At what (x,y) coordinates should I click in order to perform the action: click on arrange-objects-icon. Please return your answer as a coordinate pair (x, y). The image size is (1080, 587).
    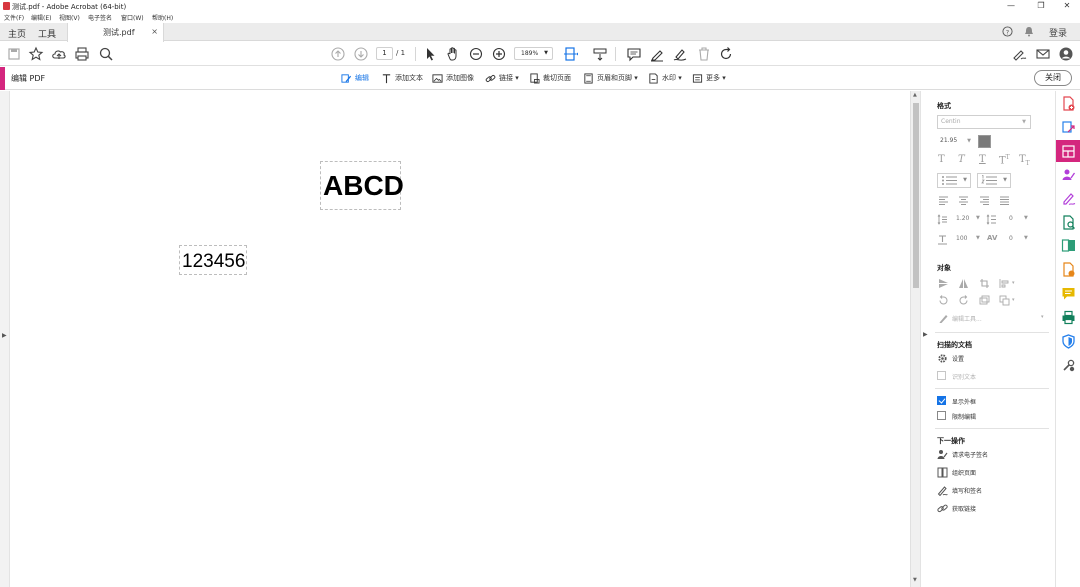
    Looking at the image, I should click on (1004, 300).